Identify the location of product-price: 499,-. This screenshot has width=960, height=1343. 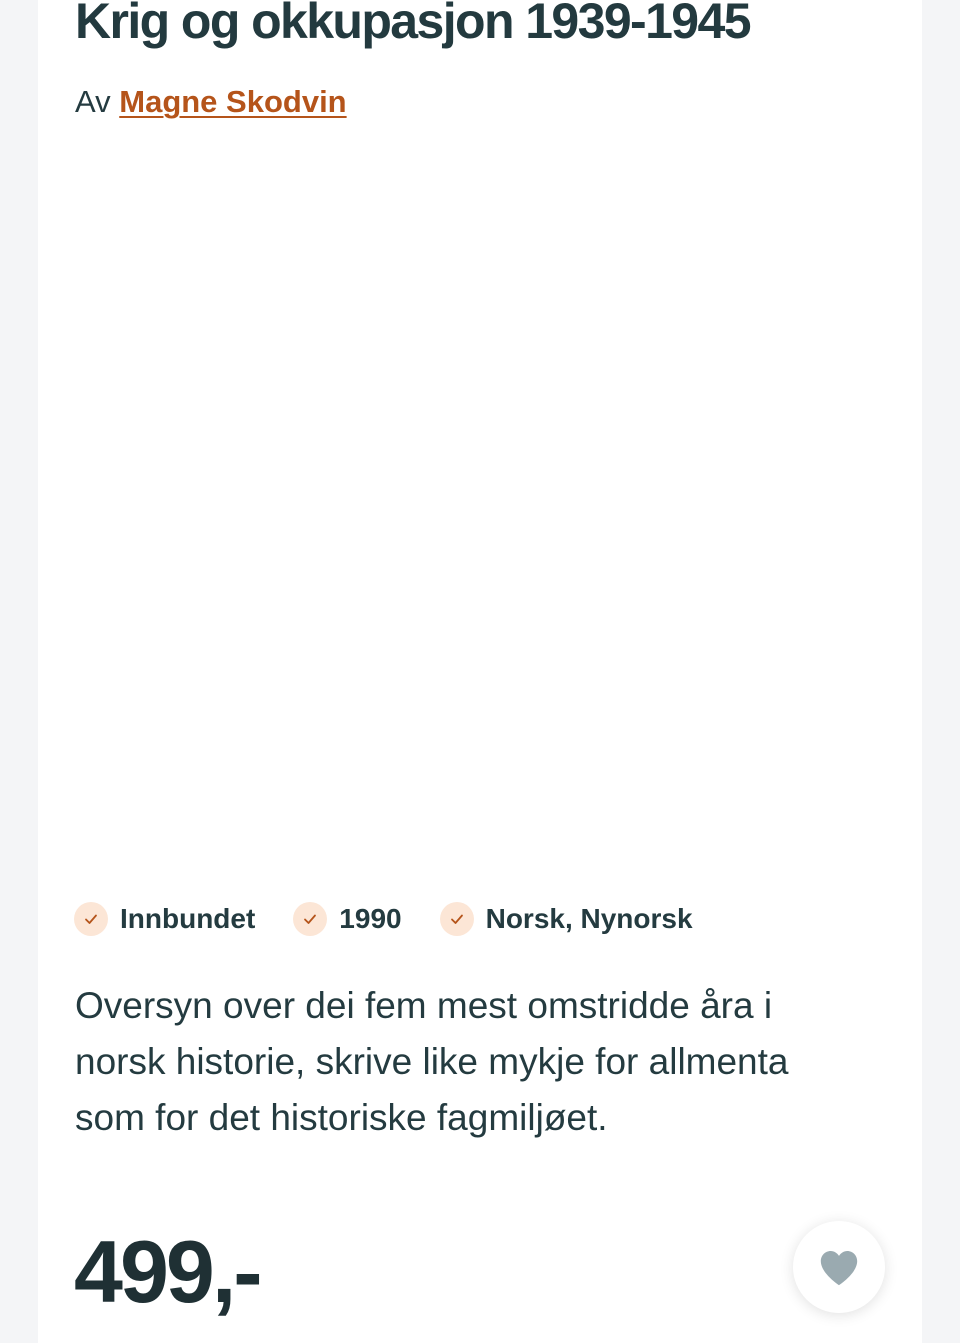
(168, 1271).